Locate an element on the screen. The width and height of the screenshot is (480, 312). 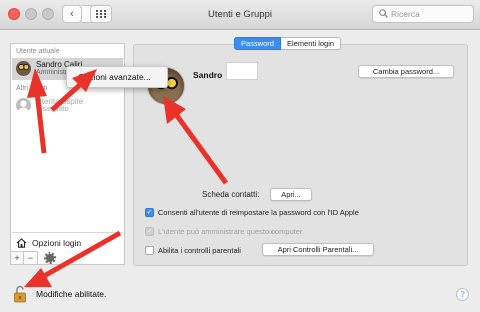
guest-avatar is located at coordinates (23, 105).